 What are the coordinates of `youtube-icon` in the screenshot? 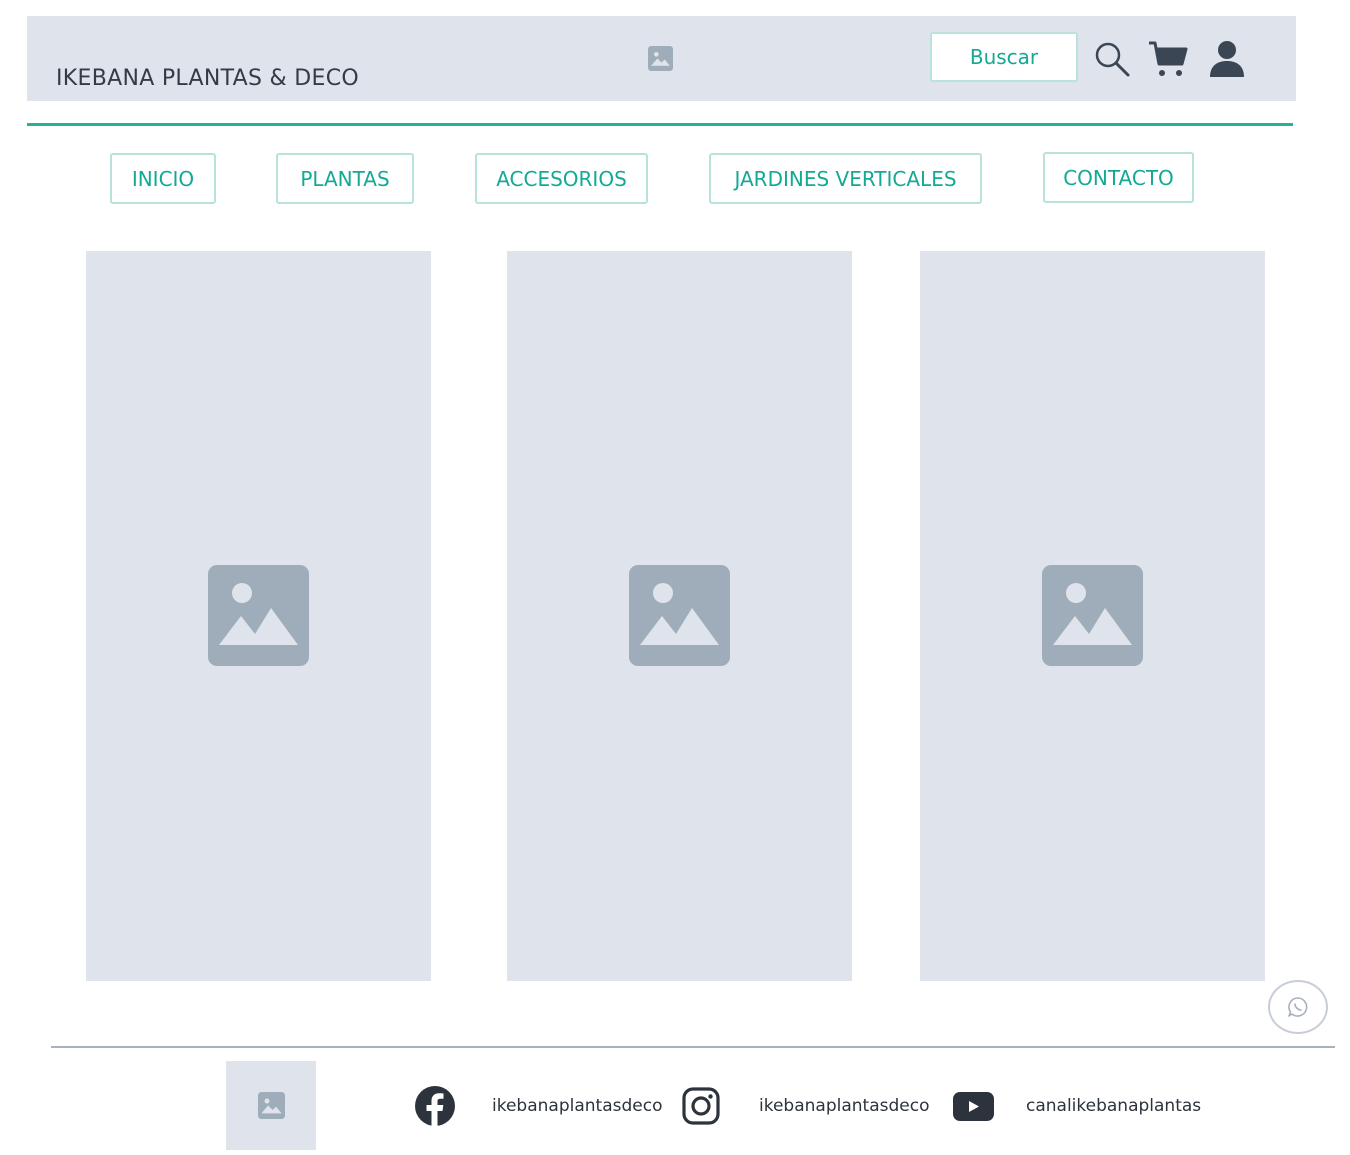 It's located at (973, 1106).